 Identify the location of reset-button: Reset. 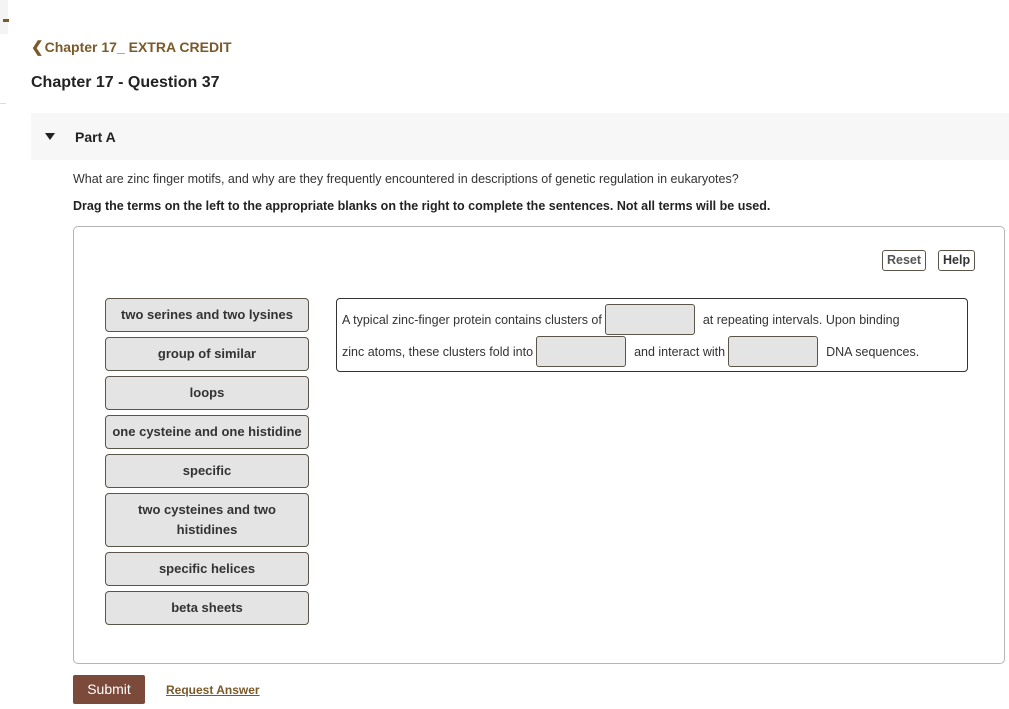
(904, 260).